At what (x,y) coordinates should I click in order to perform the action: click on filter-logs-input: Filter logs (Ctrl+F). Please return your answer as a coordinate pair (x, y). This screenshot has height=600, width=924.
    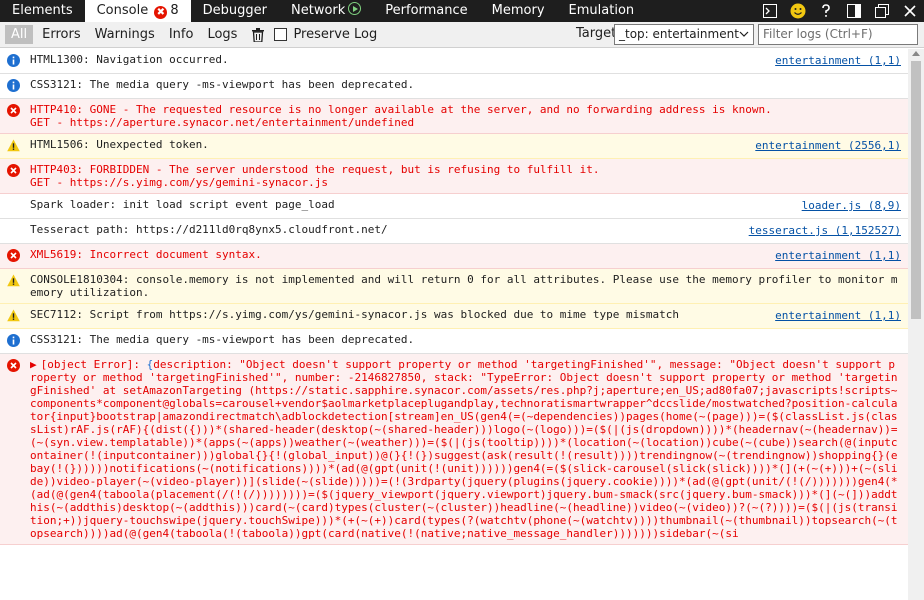
    Looking at the image, I should click on (838, 34).